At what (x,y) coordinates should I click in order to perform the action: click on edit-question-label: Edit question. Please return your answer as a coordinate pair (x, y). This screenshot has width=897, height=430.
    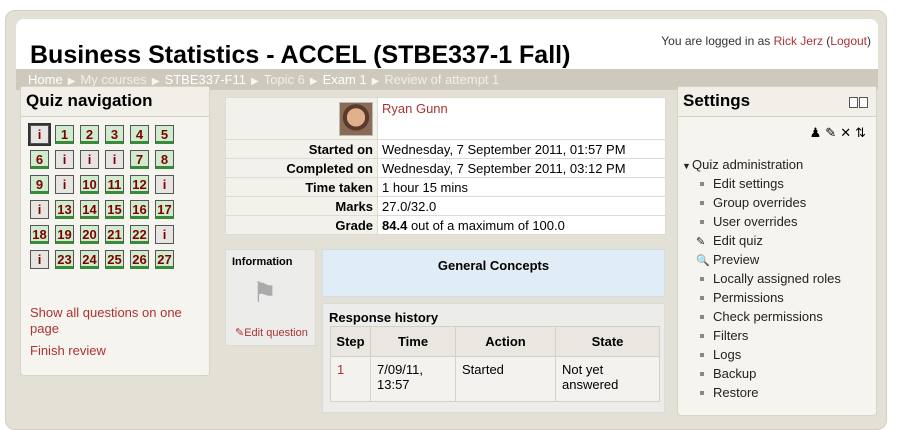
    Looking at the image, I should click on (276, 333).